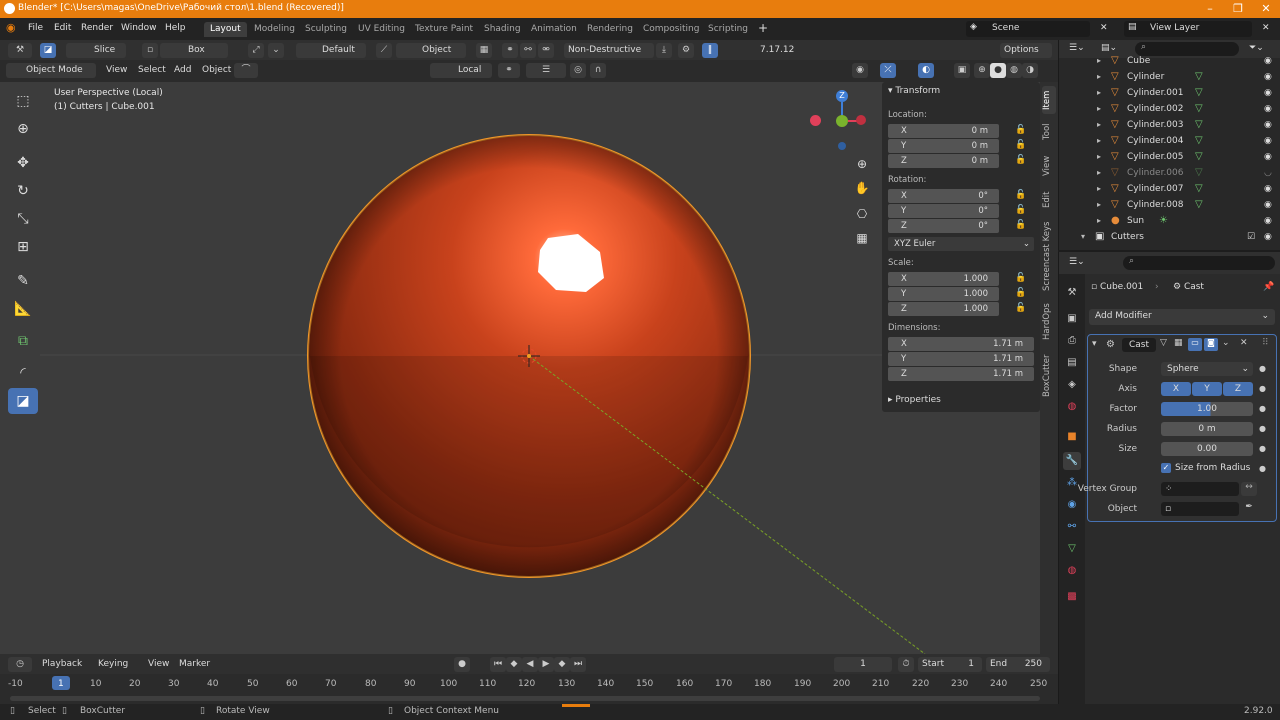 The image size is (1280, 720). Describe the element at coordinates (431, 50) in the screenshot. I see `mode-selector: Object` at that location.